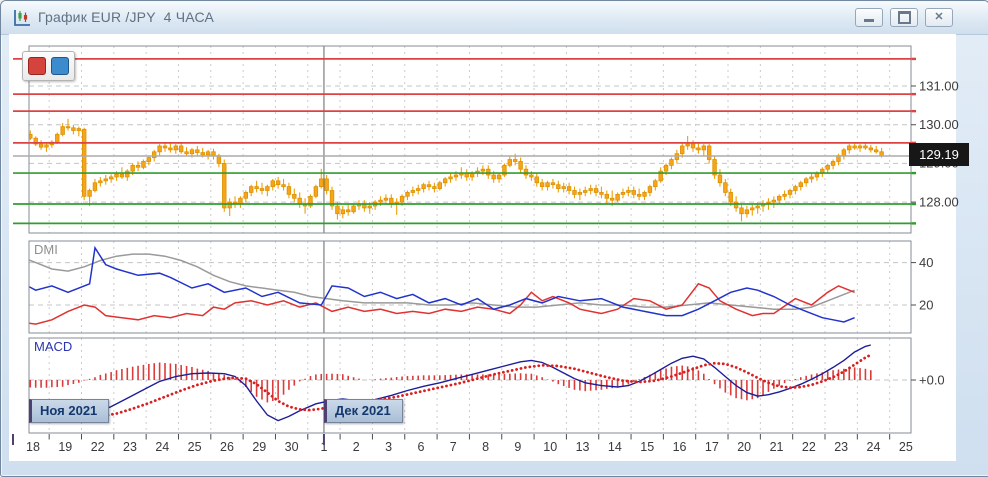 The image size is (988, 477). I want to click on candlestick-chart-icon, so click(22, 18).